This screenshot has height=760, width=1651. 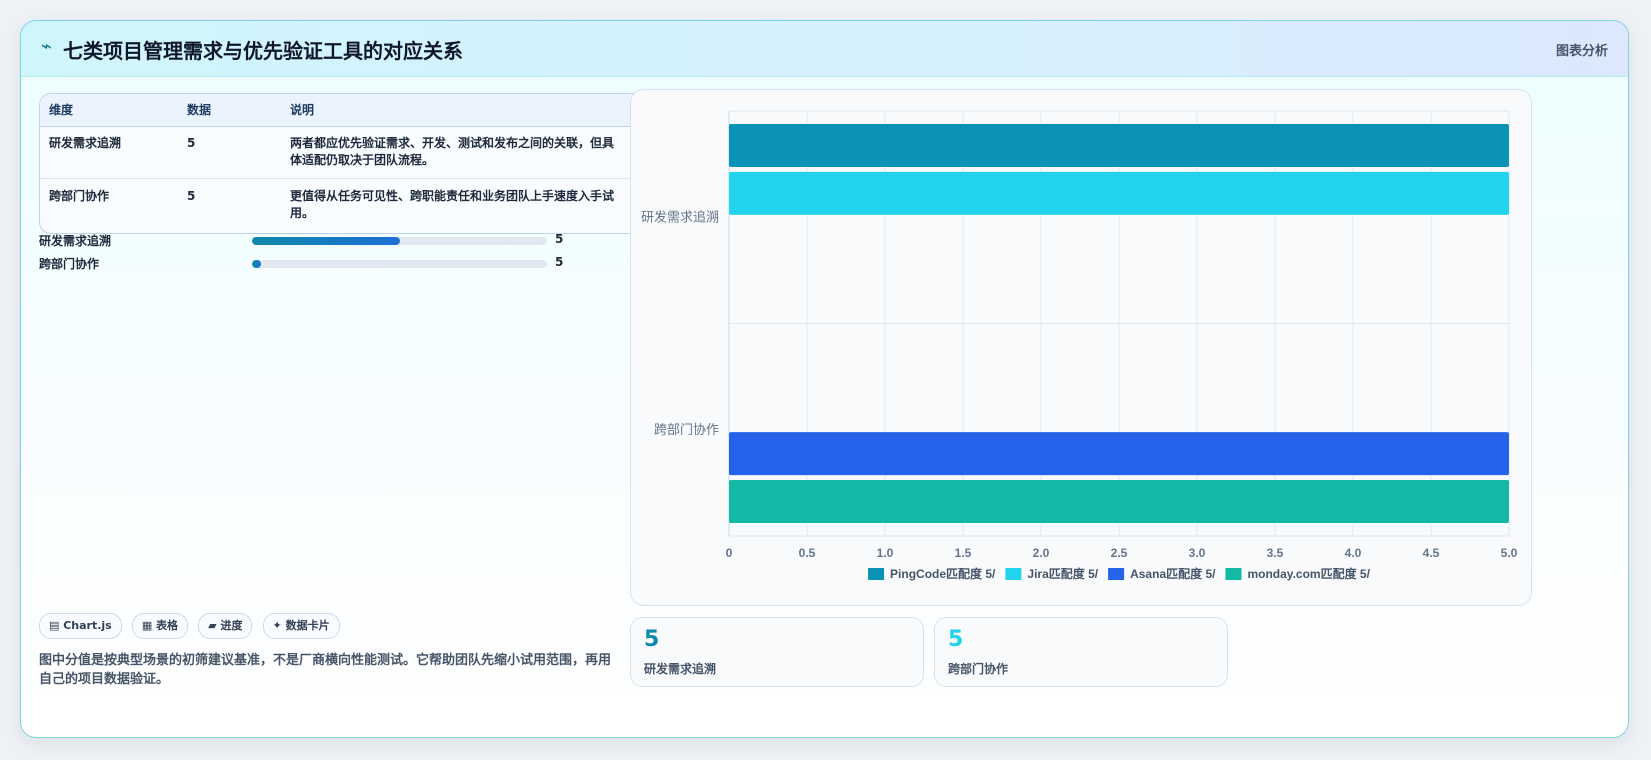 I want to click on card-header: ⌁ 七类项目管理需求与优先验证工具的对应关系 图表分析, so click(x=824, y=49).